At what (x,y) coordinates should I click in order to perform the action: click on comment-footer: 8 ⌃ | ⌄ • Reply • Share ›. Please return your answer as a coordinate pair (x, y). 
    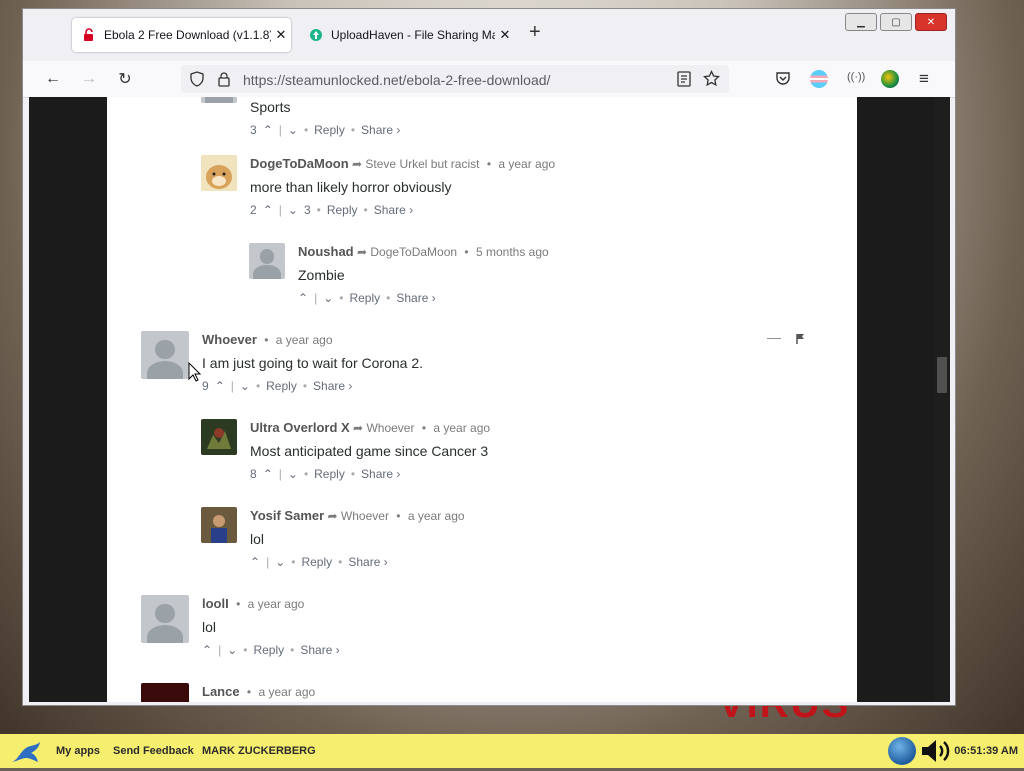
    Looking at the image, I should click on (325, 474).